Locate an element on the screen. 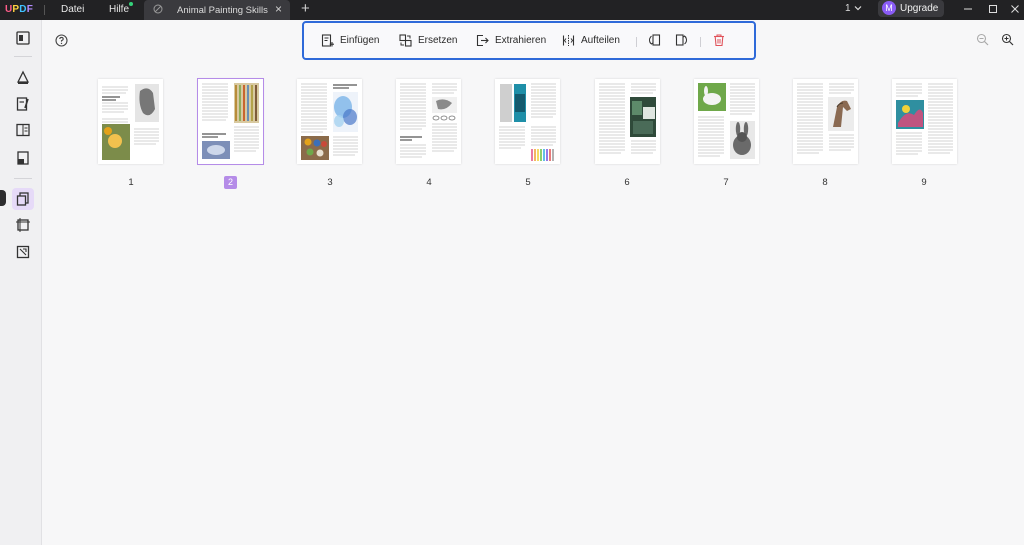 The width and height of the screenshot is (1024, 545). minimize-icon is located at coordinates (968, 9).